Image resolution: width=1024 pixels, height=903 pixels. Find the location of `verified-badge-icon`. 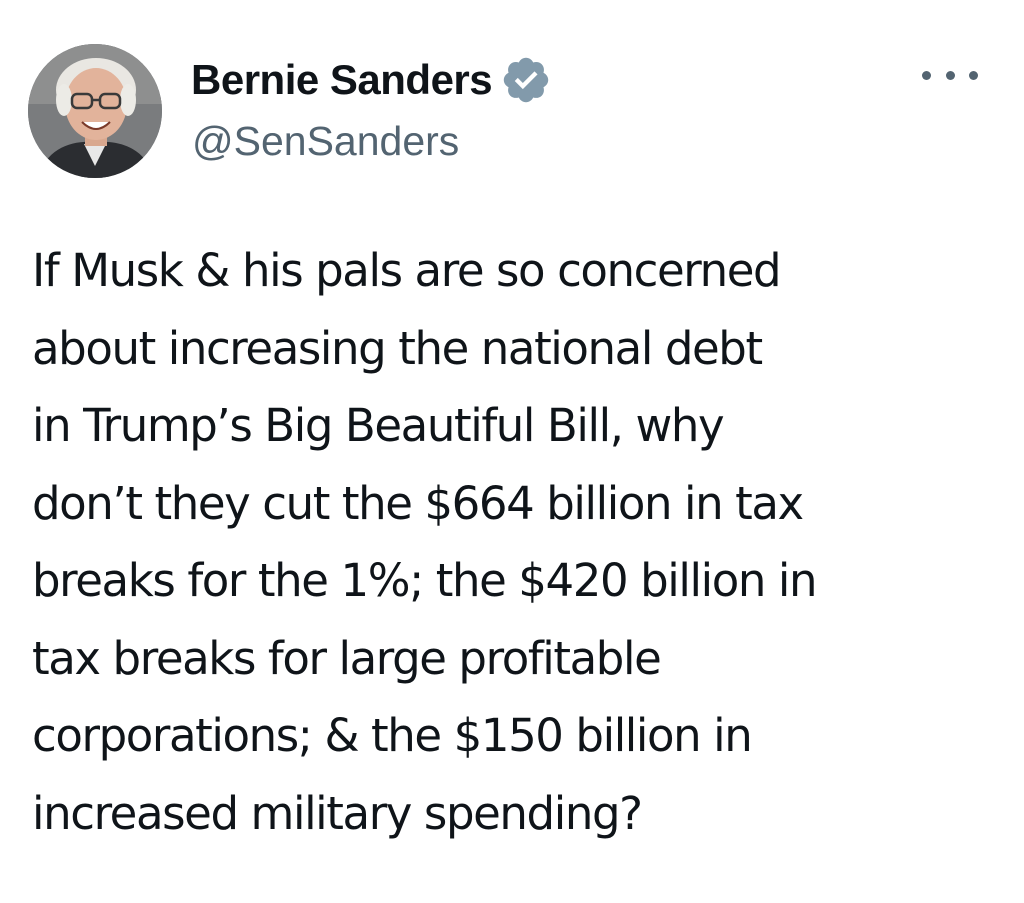

verified-badge-icon is located at coordinates (526, 80).